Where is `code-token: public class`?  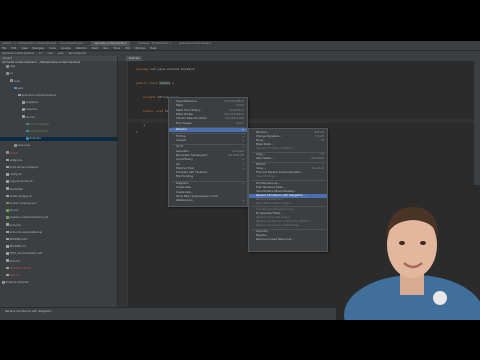
code-token: public class is located at coordinates (148, 83).